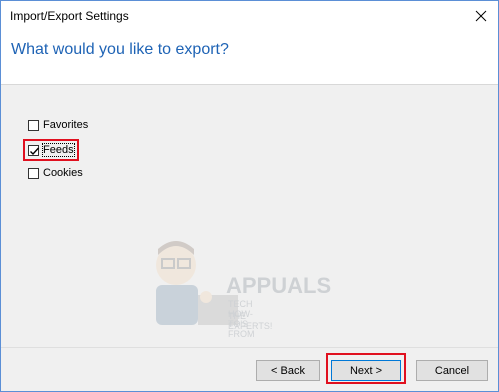  Describe the element at coordinates (63, 173) in the screenshot. I see `cookies-label: Cookies` at that location.